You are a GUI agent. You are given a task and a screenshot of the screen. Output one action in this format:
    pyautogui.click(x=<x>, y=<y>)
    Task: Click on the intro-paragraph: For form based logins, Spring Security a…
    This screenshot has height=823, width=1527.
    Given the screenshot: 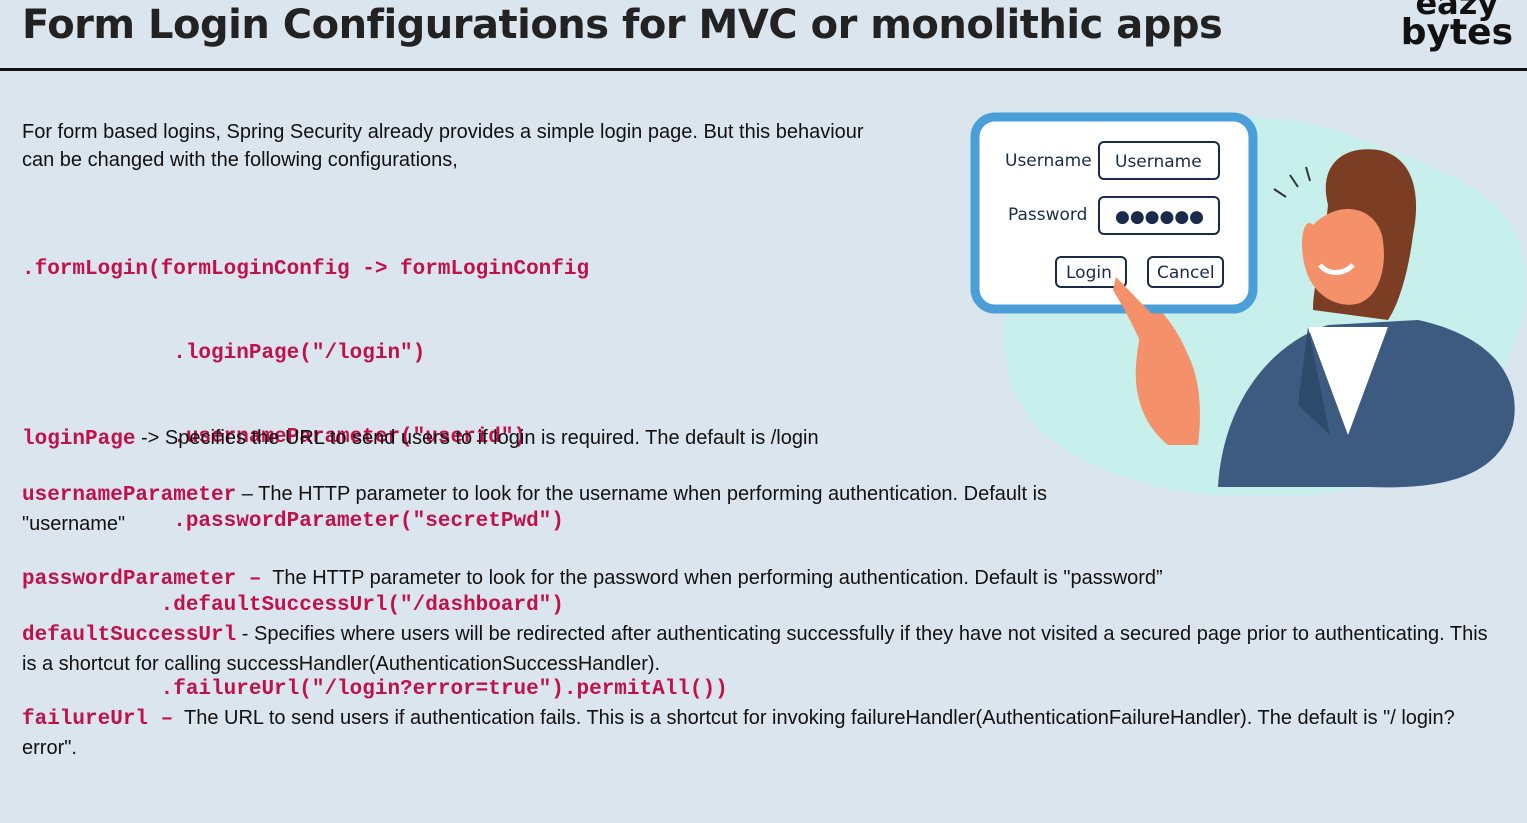 What is the action you would take?
    pyautogui.click(x=443, y=146)
    